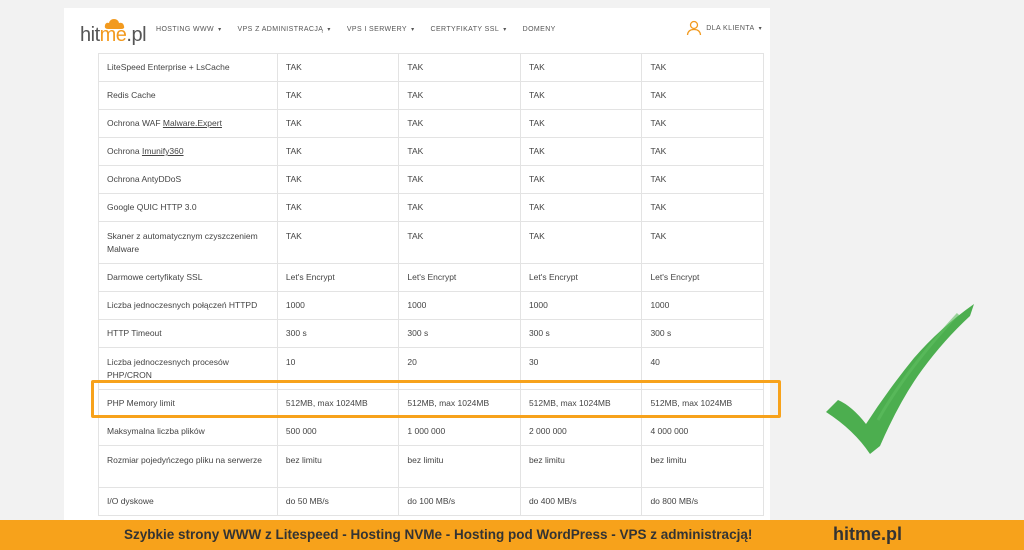 Image resolution: width=1024 pixels, height=550 pixels. I want to click on nav-item-1: HOSTING WWW ▾, so click(189, 29).